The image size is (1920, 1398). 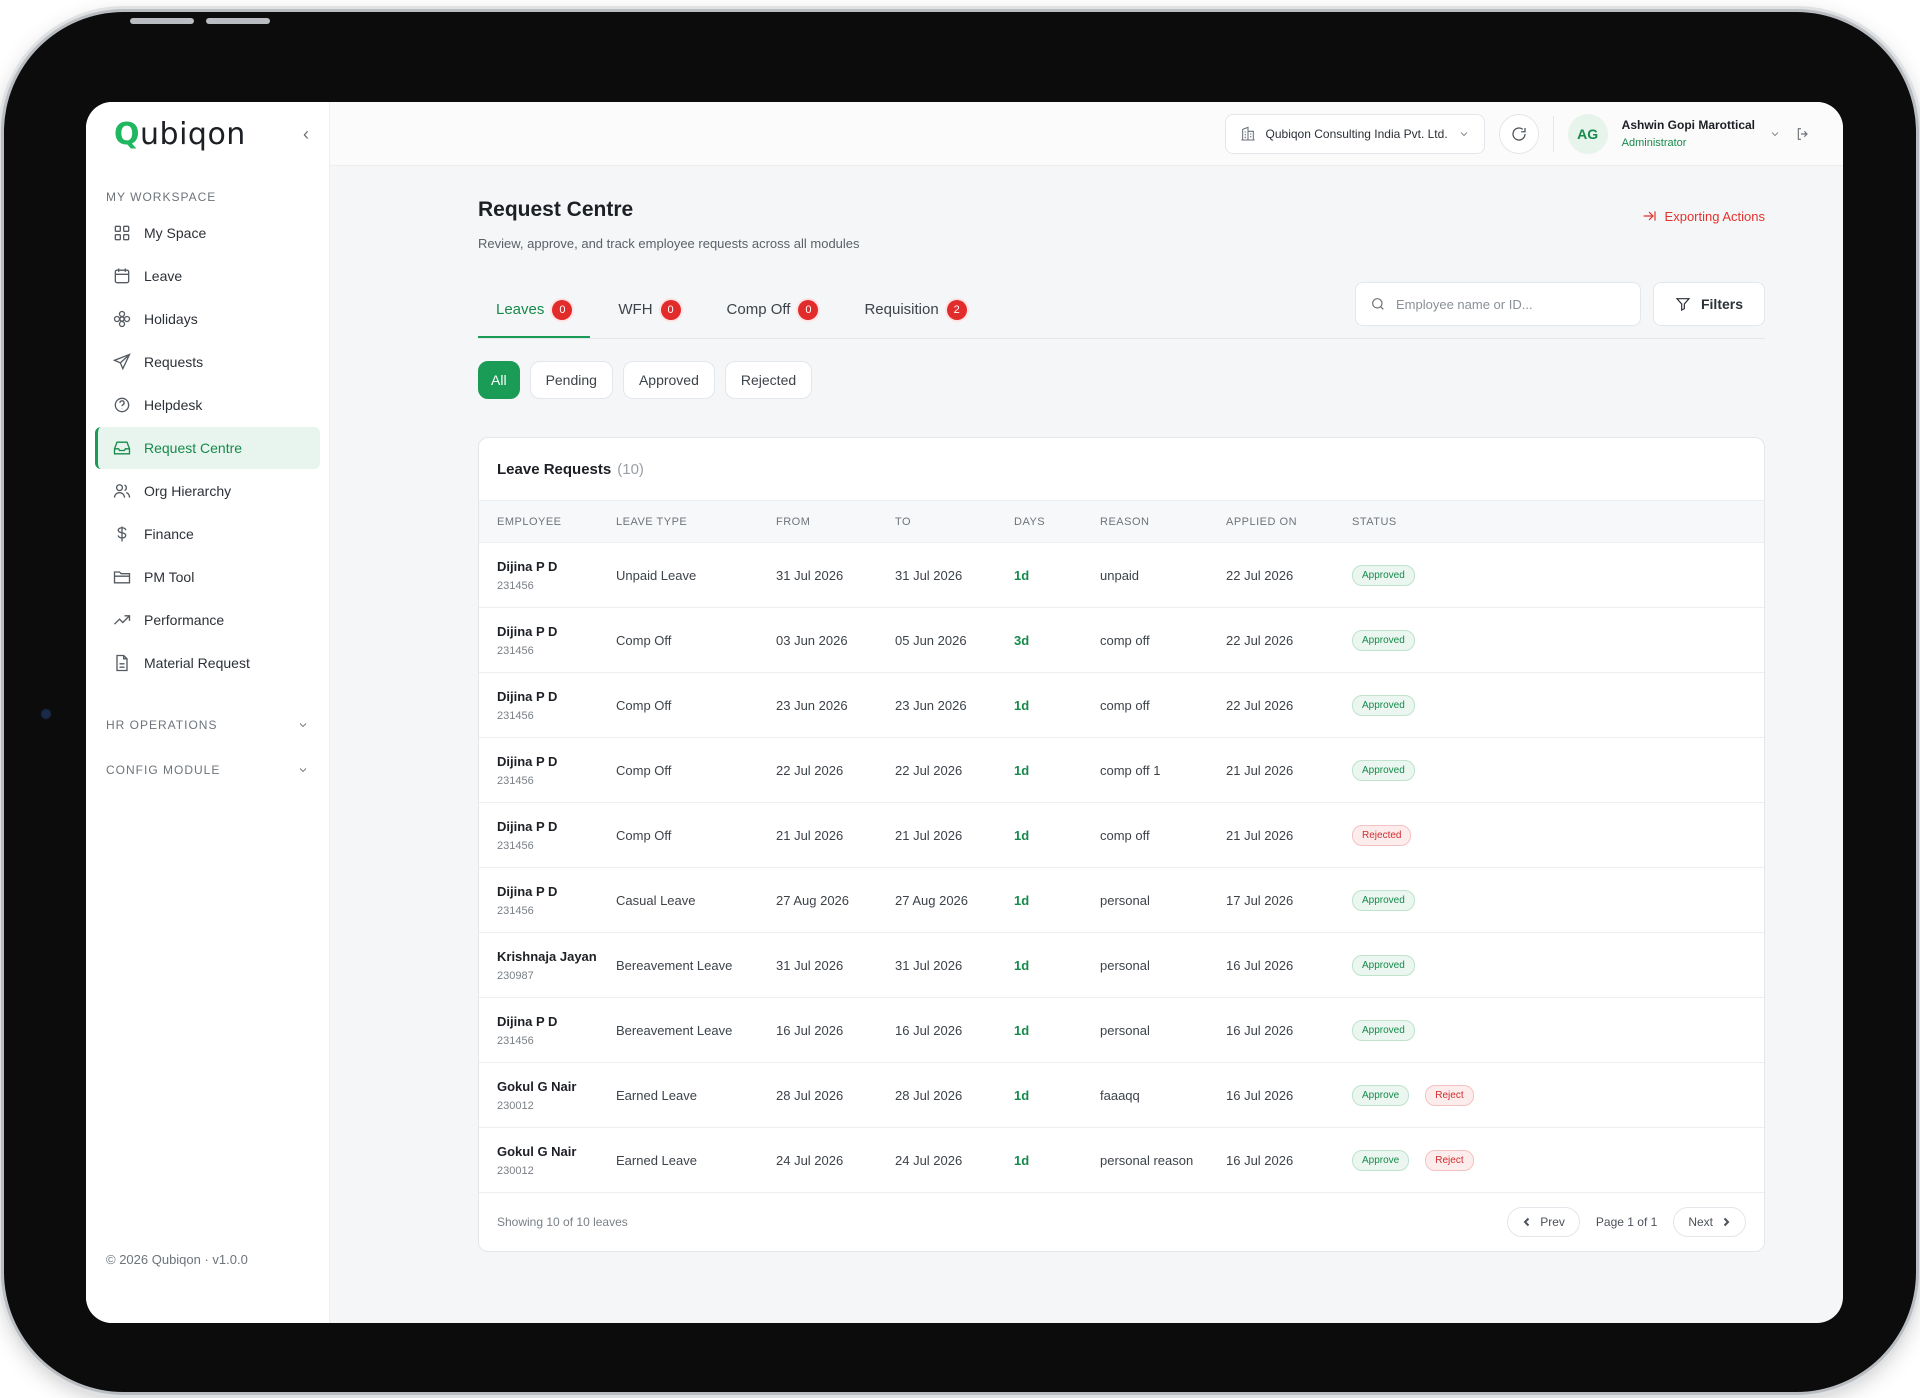 What do you see at coordinates (810, 965) in the screenshot?
I see `from-date-cell: 31 Jul 2026` at bounding box center [810, 965].